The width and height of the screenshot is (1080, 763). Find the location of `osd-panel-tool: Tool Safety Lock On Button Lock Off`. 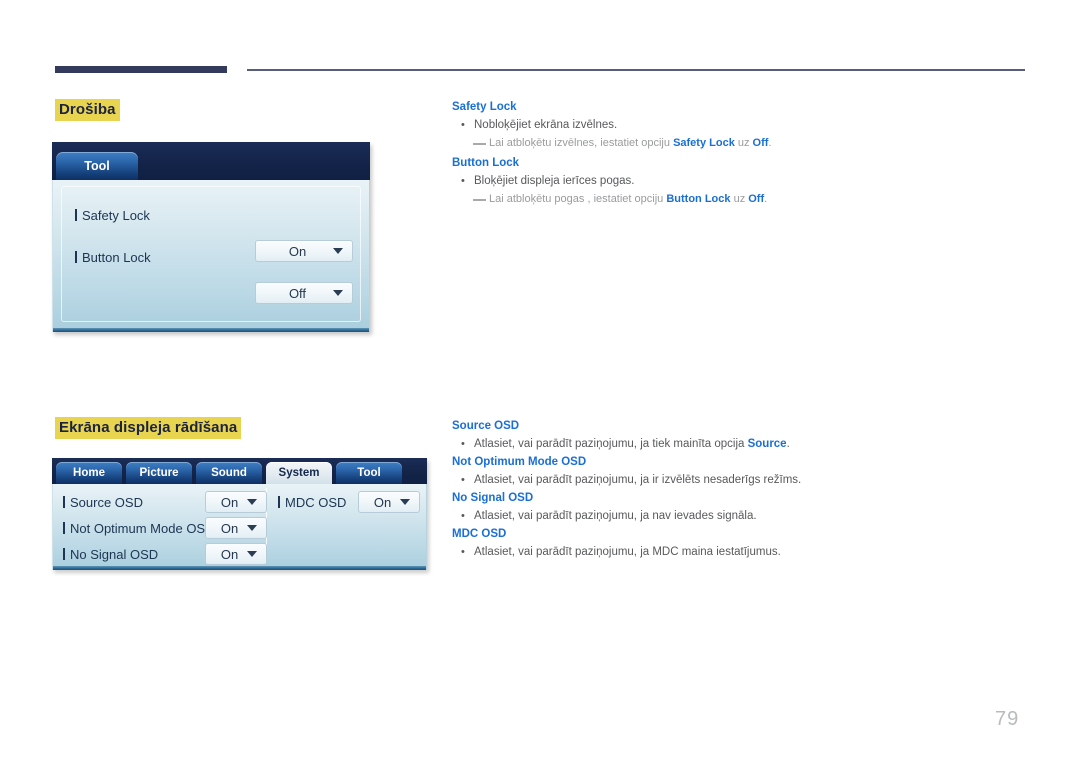

osd-panel-tool: Tool Safety Lock On Button Lock Off is located at coordinates (211, 237).